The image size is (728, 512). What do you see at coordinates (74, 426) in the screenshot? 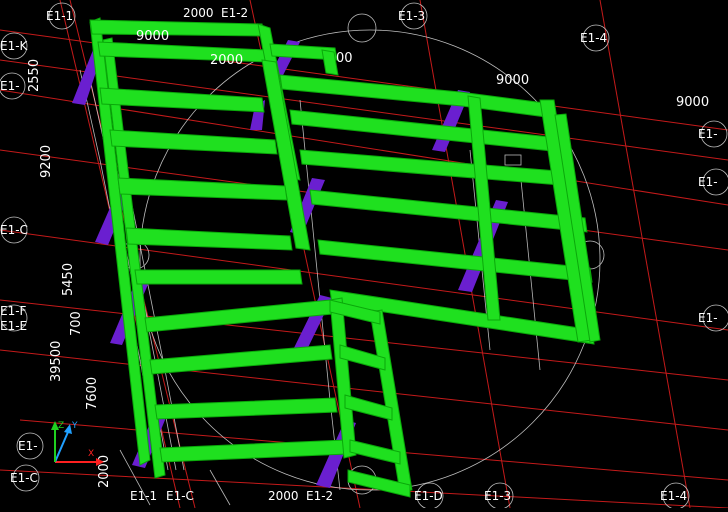
I see `ucs-y-label: Y` at bounding box center [74, 426].